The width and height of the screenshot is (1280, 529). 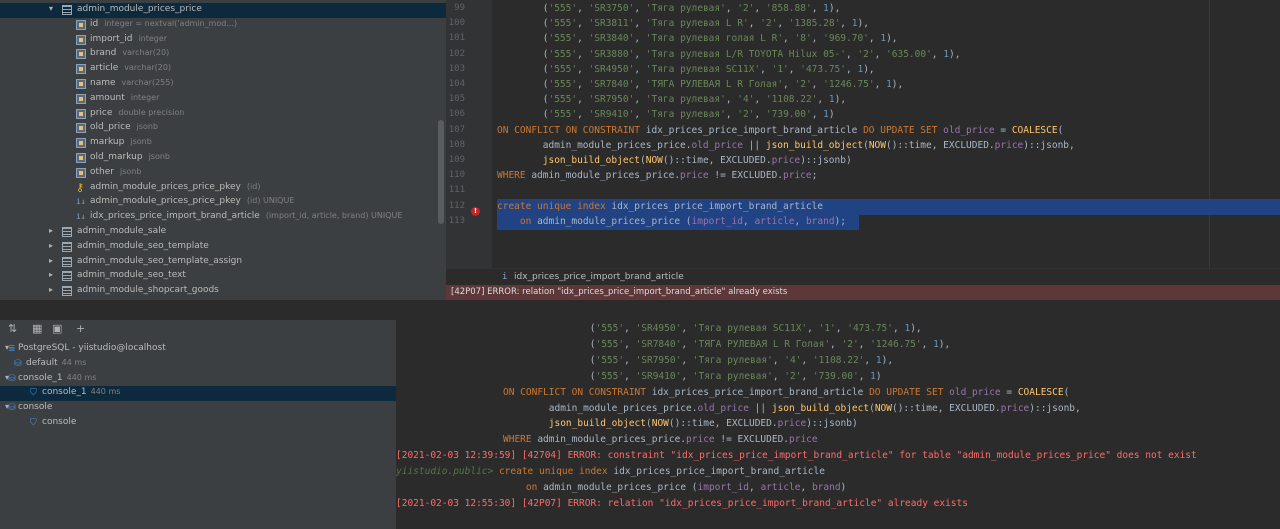 I want to click on line-number: 113, so click(x=456, y=220).